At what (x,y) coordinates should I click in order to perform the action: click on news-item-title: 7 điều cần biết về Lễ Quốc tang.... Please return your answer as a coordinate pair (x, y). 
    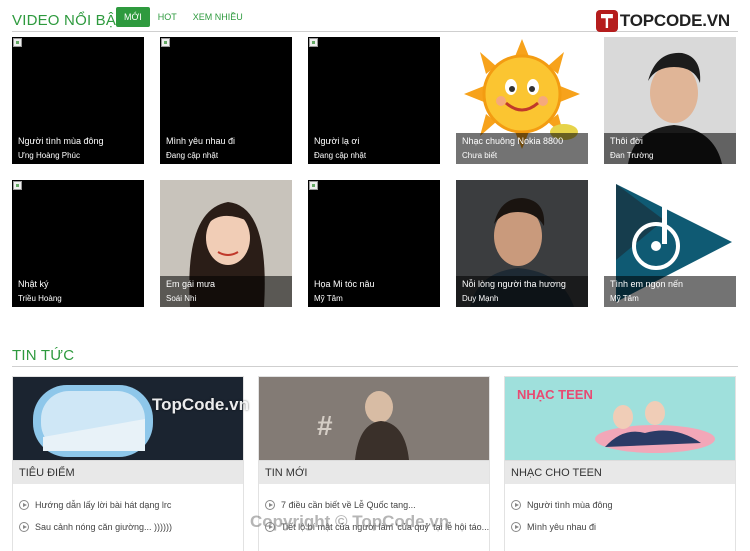
    Looking at the image, I should click on (348, 505).